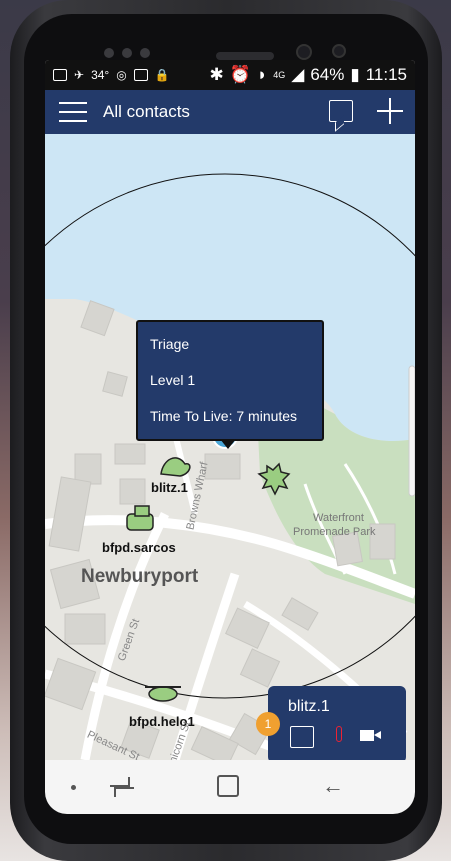 This screenshot has width=451, height=861. Describe the element at coordinates (224, 416) in the screenshot. I see `tooltip-ttl: Time To Live: 7 minutes` at that location.